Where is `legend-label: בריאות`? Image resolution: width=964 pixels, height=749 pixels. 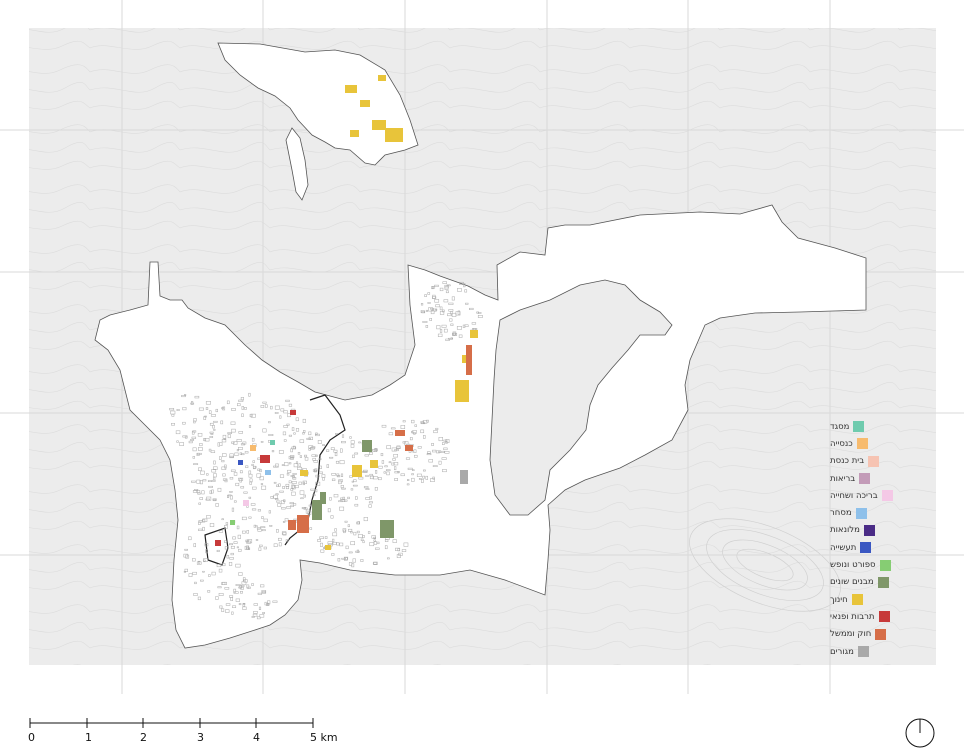
legend-label: בריאות is located at coordinates (843, 478).